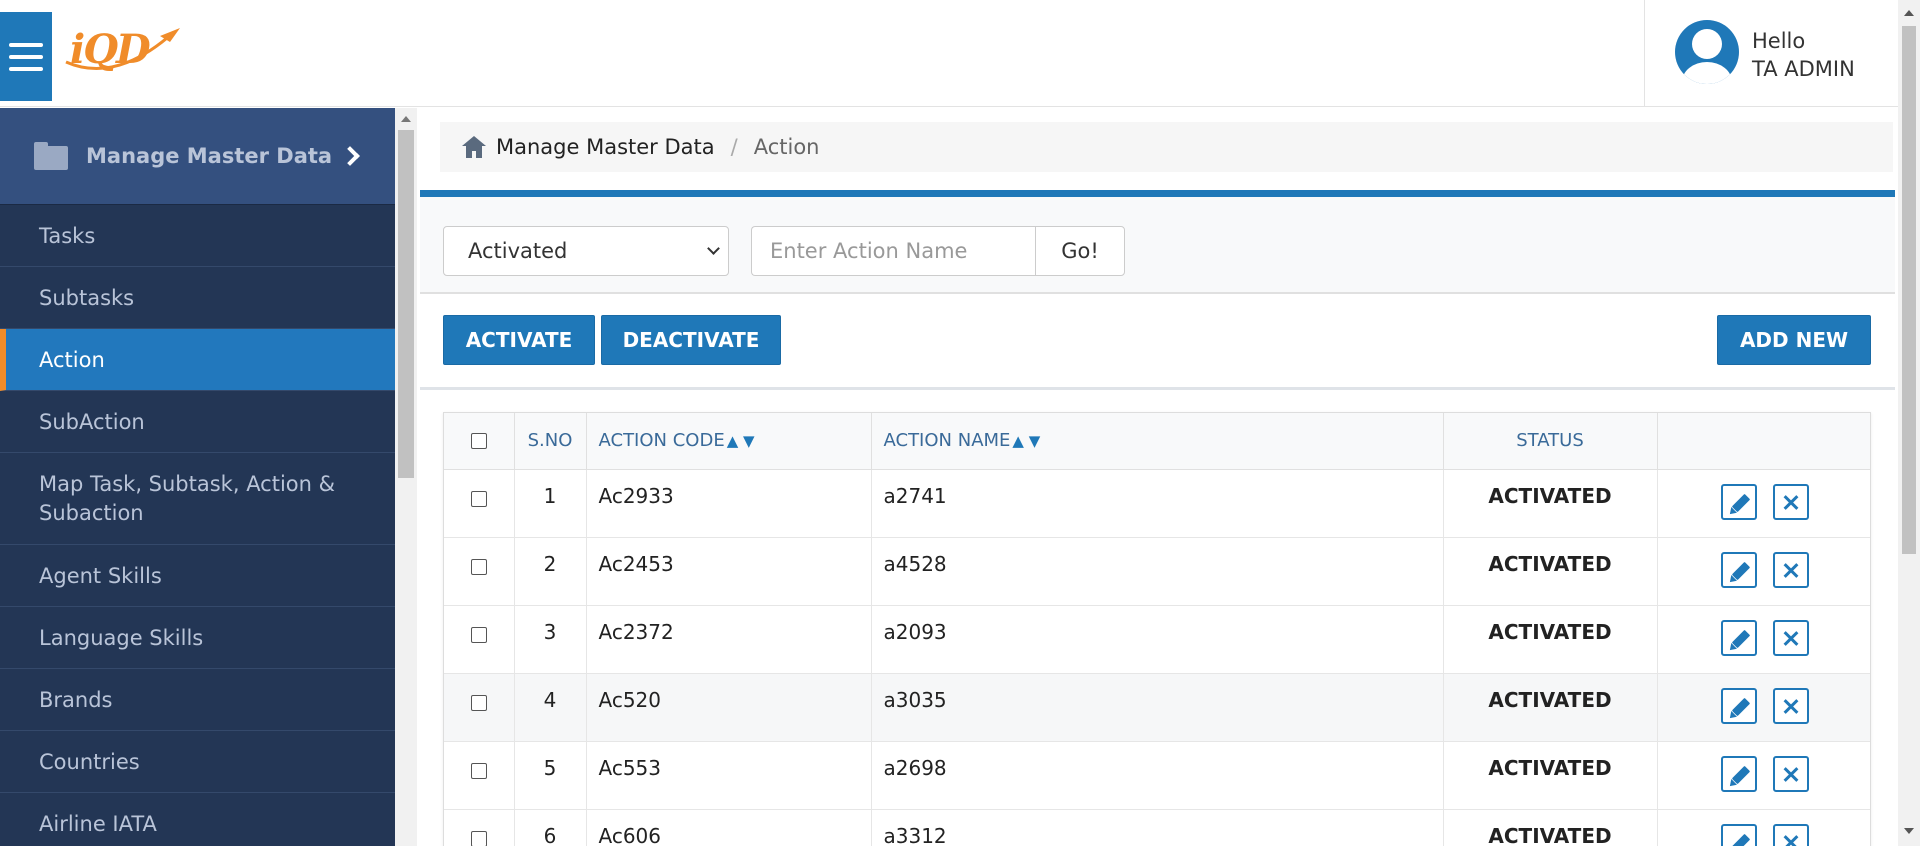 This screenshot has width=1920, height=846. What do you see at coordinates (197, 298) in the screenshot?
I see `sidebar-item-subtasks: Subtasks` at bounding box center [197, 298].